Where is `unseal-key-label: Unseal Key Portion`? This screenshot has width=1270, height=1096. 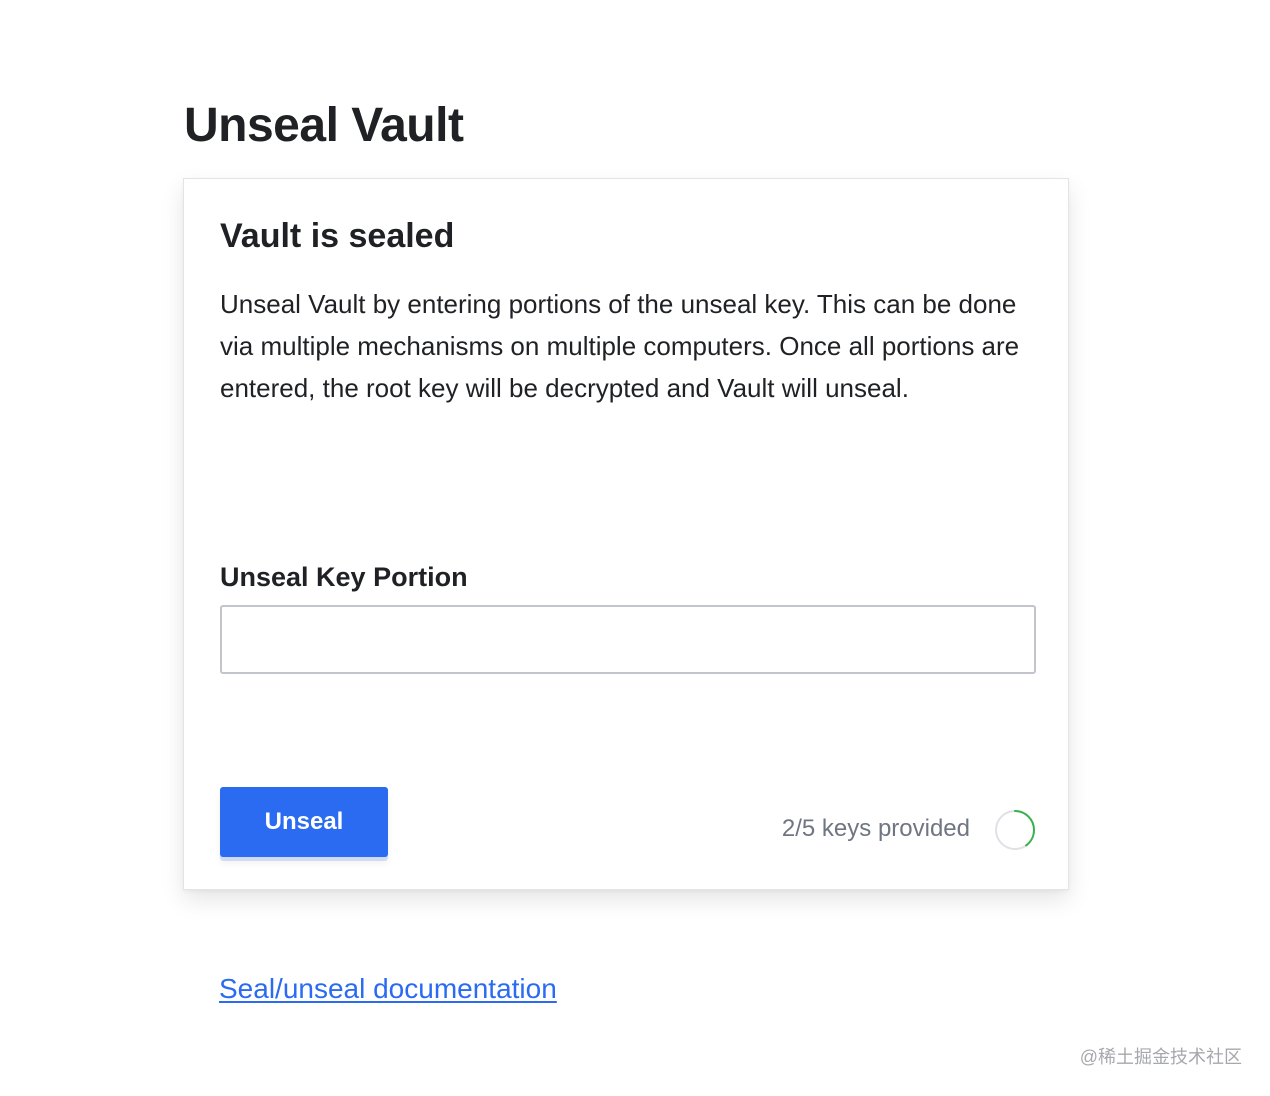
unseal-key-label: Unseal Key Portion is located at coordinates (344, 577).